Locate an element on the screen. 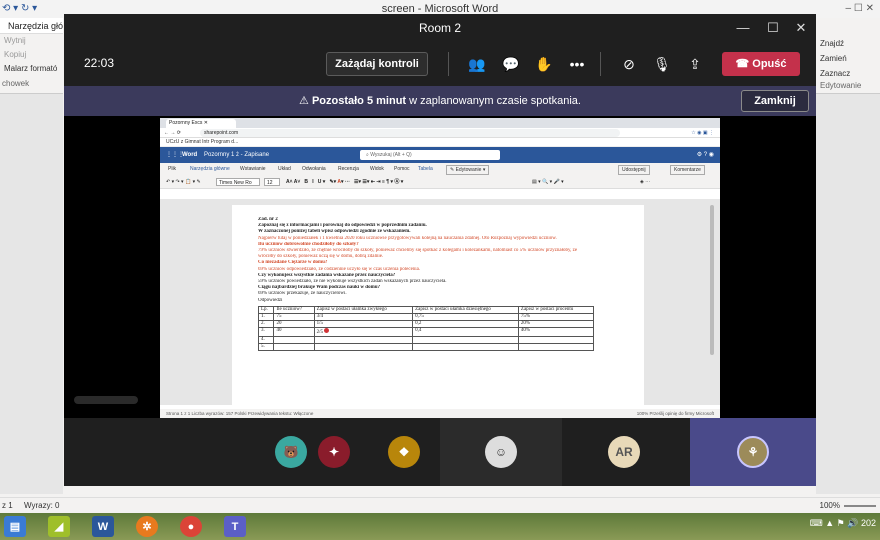 Image resolution: width=880 pixels, height=540 pixels. table-cell: 40% is located at coordinates (556, 331).